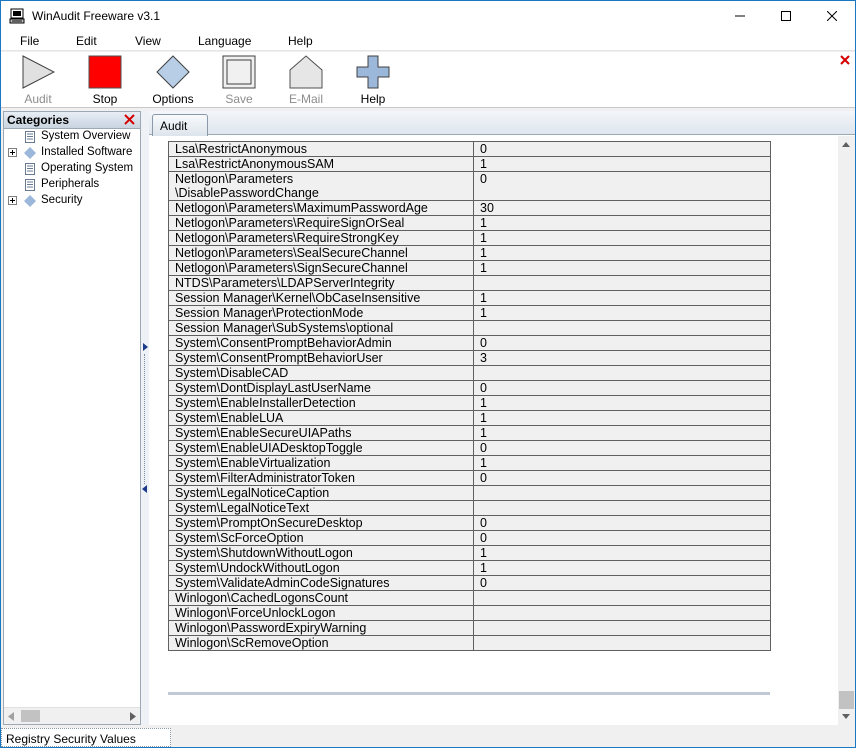 The image size is (856, 748). I want to click on maximize-icon, so click(786, 16).